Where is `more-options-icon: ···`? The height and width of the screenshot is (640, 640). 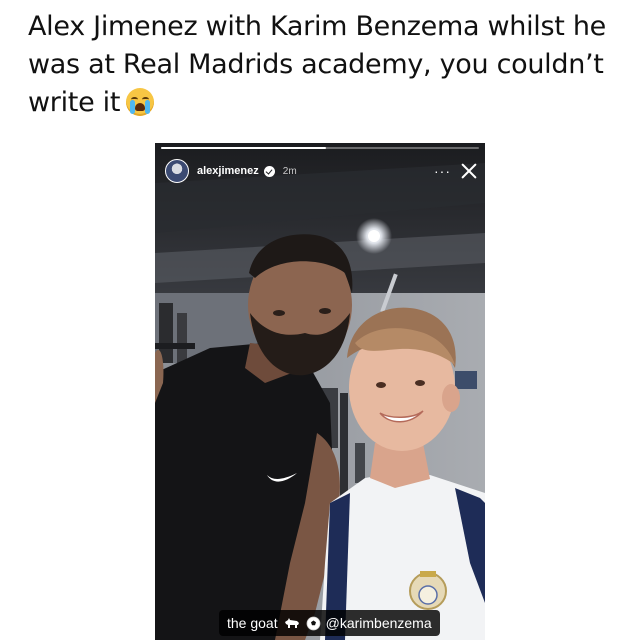
more-options-icon: ··· is located at coordinates (442, 171).